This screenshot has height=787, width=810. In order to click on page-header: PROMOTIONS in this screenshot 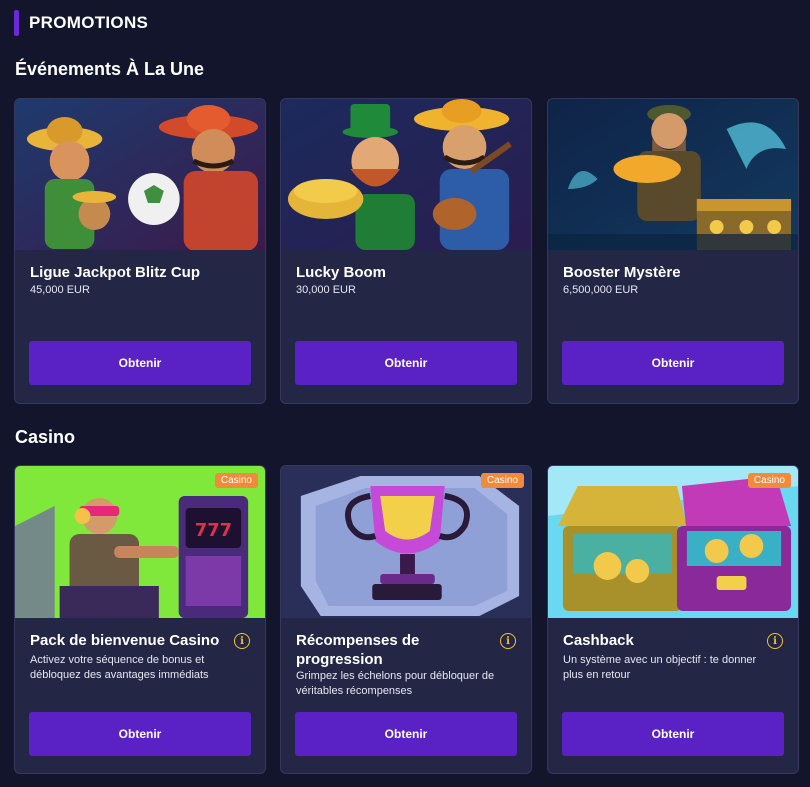, I will do `click(81, 23)`.